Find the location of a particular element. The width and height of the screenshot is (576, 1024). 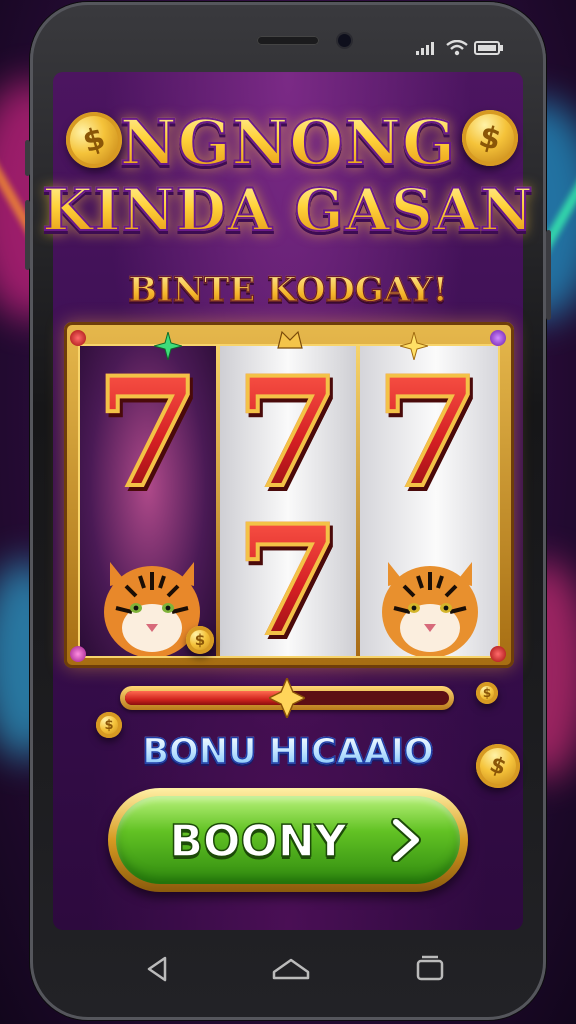

progress-knob-icon is located at coordinates (287, 698).